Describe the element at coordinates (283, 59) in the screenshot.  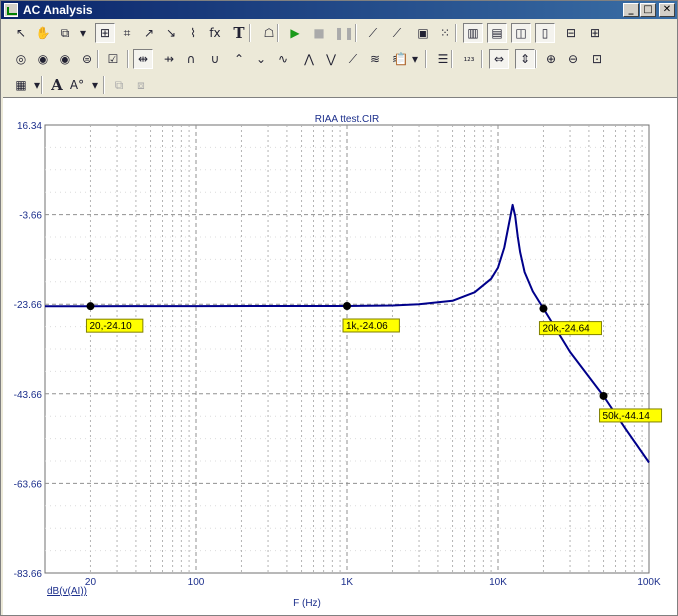
I see `inflection-icon: ∿` at that location.